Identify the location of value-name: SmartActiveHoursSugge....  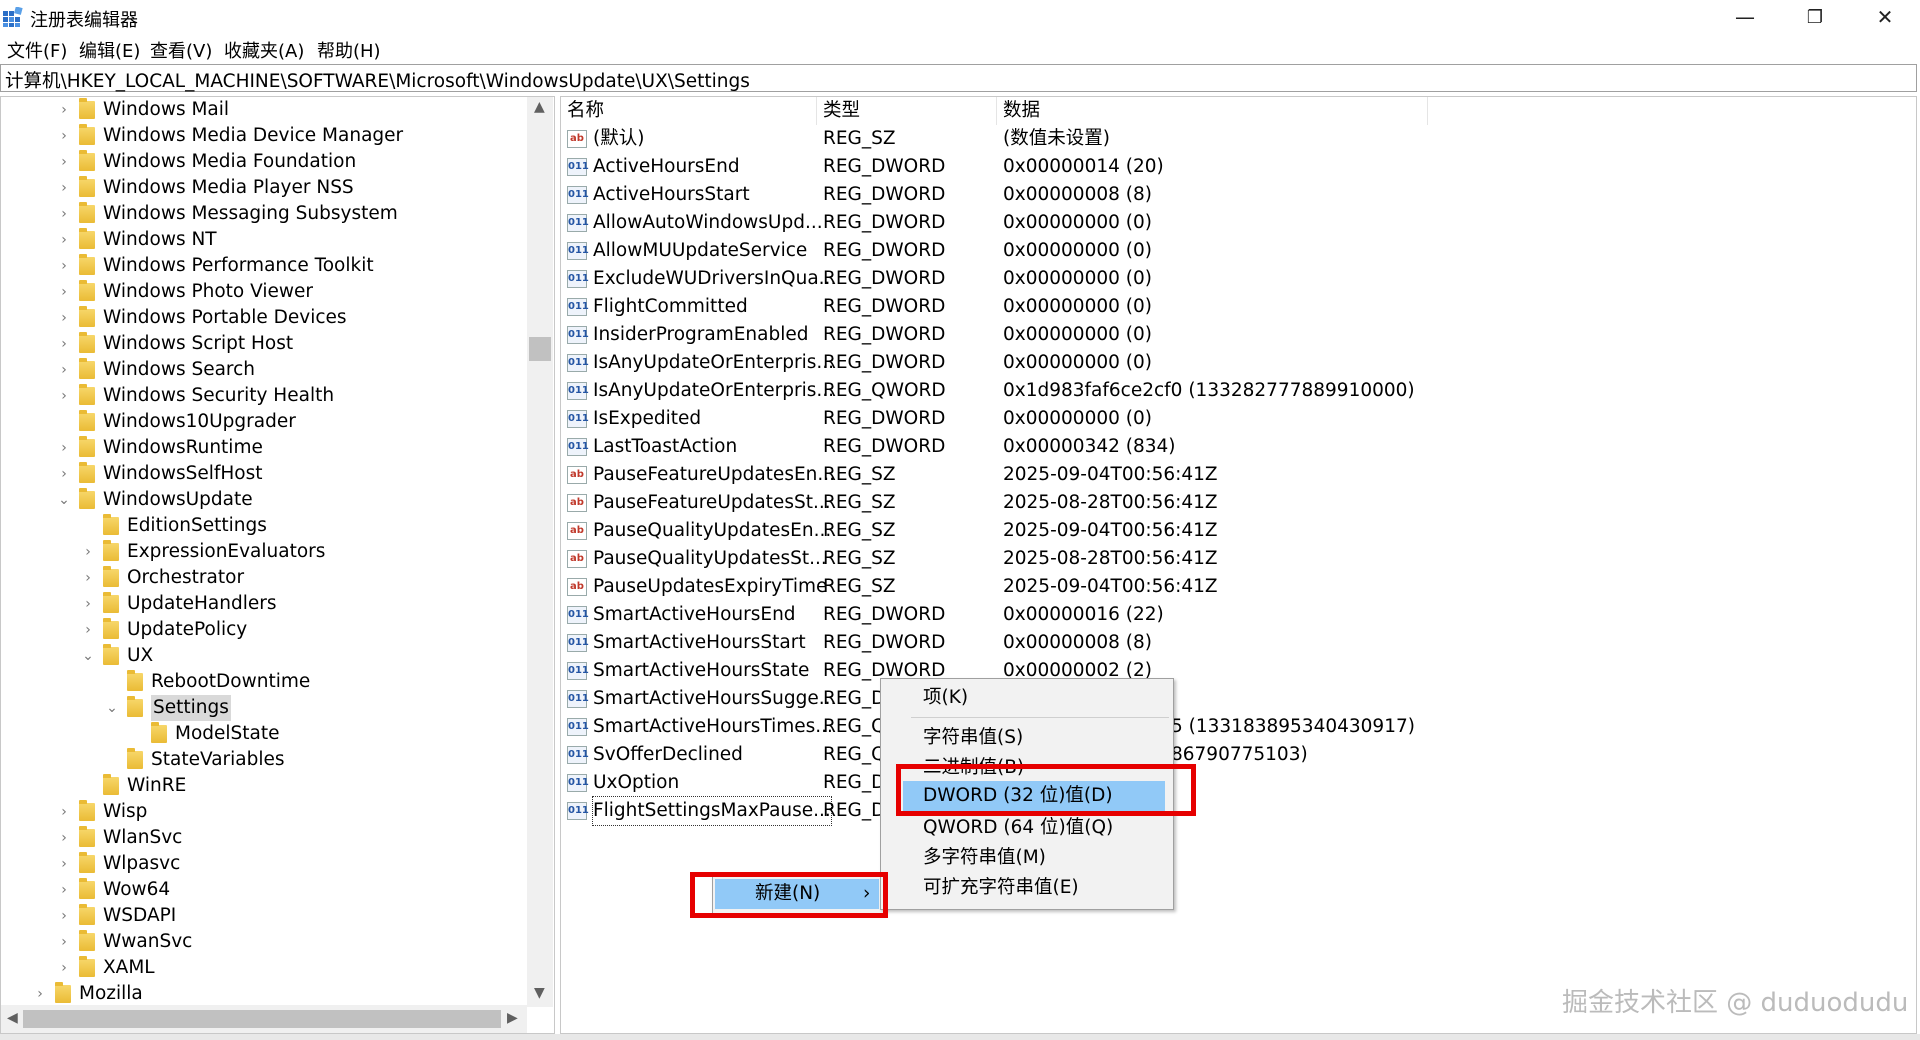
(714, 699).